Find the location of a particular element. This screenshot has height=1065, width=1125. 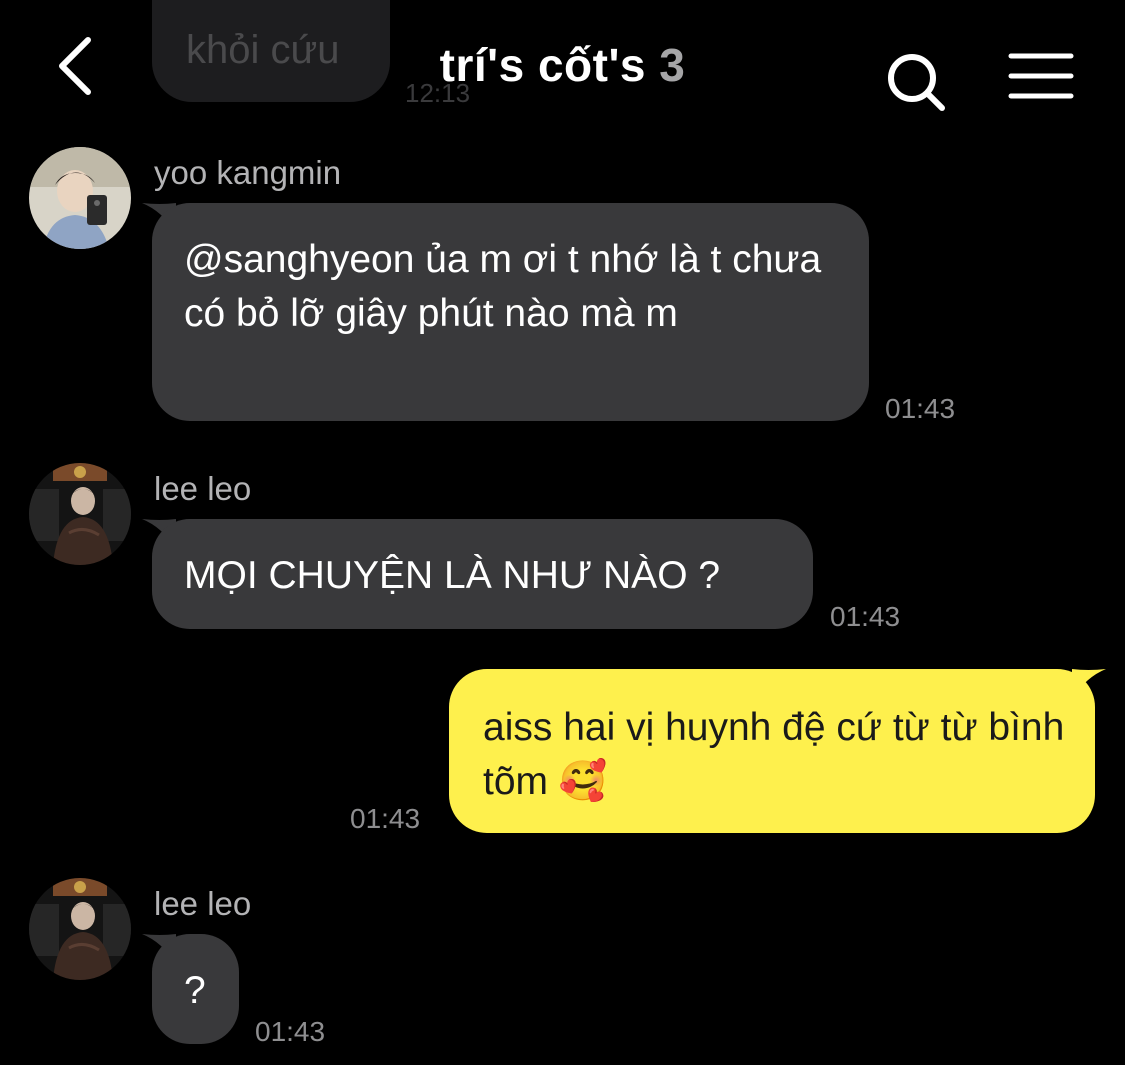

outgoing-message-bubble: aiss hai vị huynh đệ cứ từ từ bình tõm 🥰 is located at coordinates (772, 751).